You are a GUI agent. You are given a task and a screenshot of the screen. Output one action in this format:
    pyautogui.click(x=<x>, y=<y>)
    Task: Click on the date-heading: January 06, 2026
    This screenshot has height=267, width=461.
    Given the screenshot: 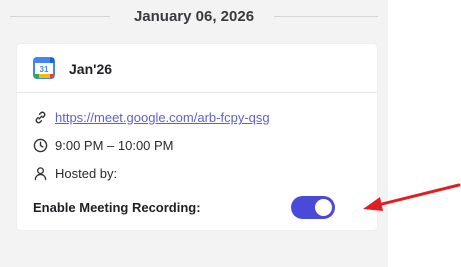 What is the action you would take?
    pyautogui.click(x=194, y=16)
    